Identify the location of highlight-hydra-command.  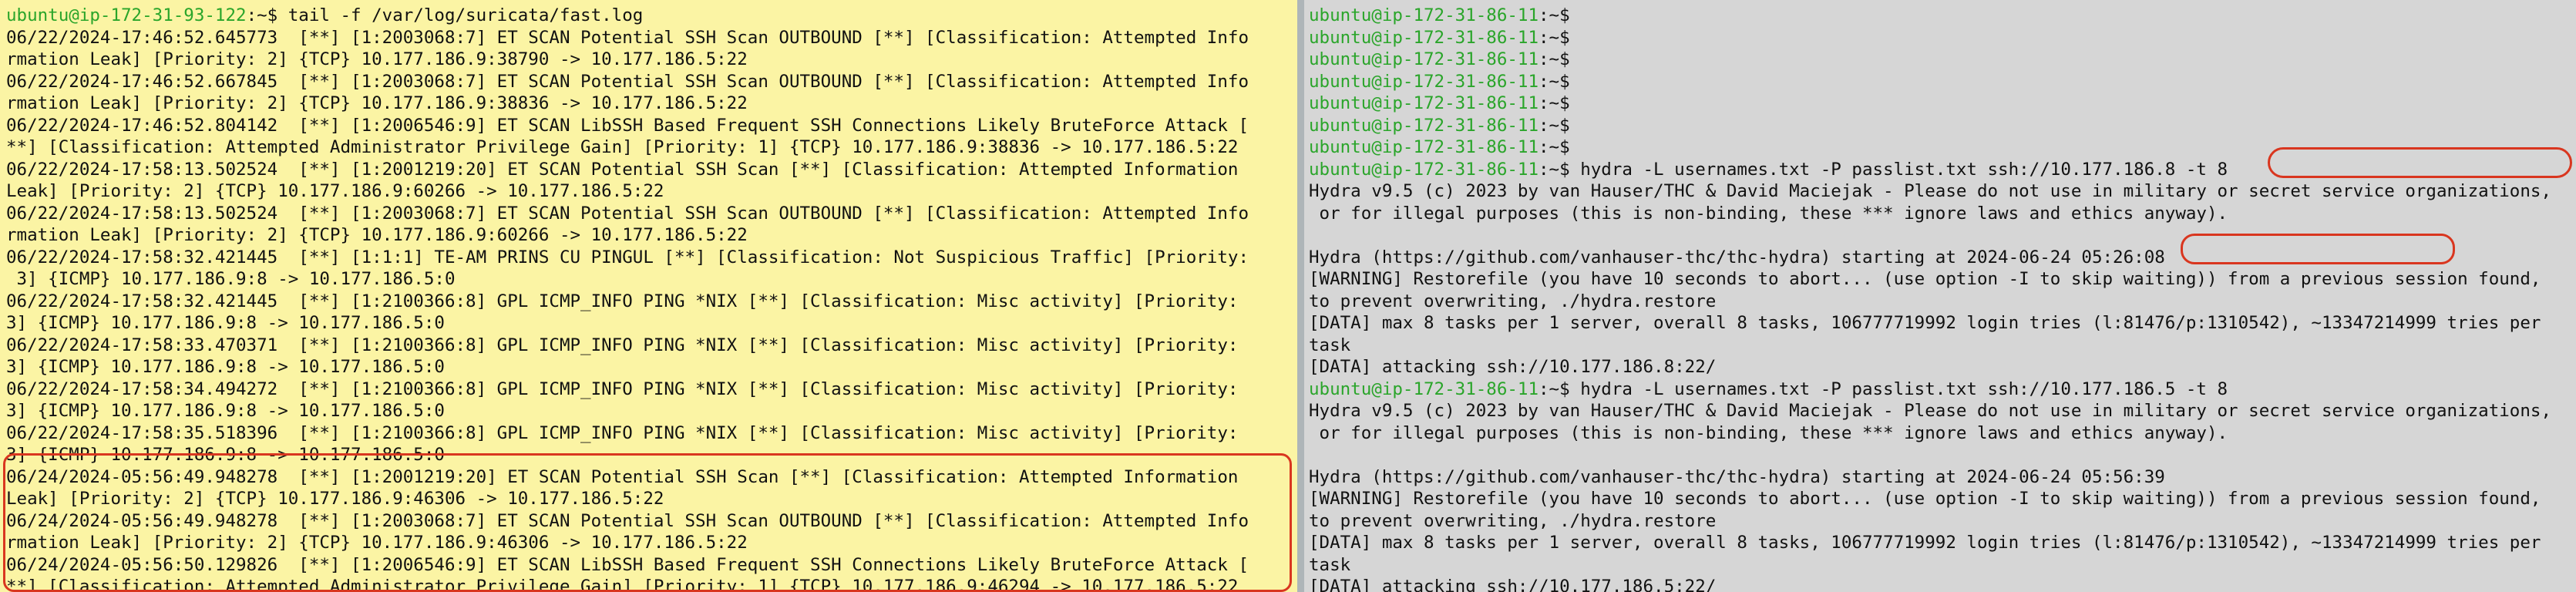
(2420, 163).